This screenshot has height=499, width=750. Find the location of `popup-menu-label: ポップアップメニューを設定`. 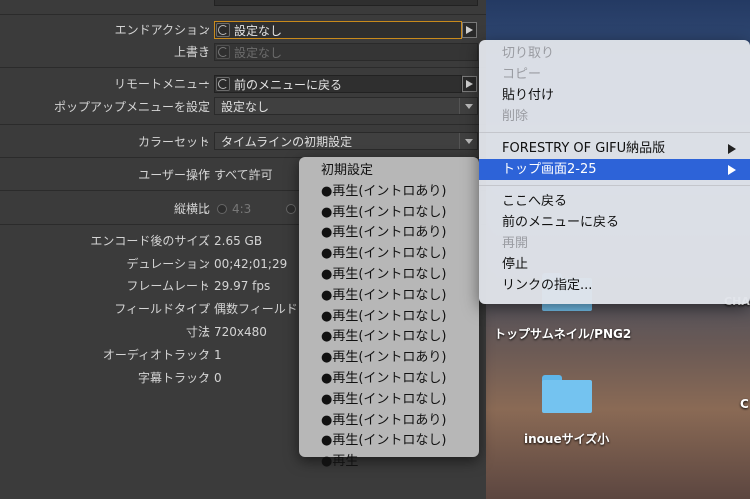

popup-menu-label: ポップアップメニューを設定 is located at coordinates (131, 107).